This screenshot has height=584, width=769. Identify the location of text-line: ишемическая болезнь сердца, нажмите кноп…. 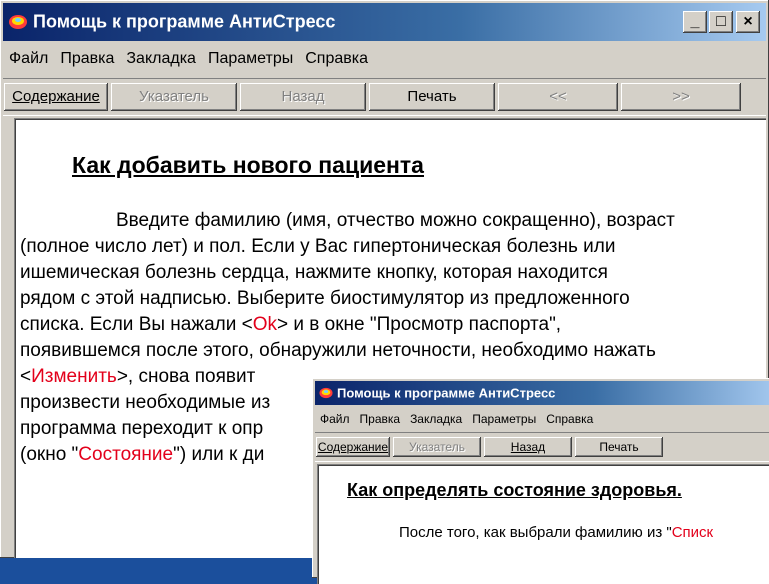
(314, 272).